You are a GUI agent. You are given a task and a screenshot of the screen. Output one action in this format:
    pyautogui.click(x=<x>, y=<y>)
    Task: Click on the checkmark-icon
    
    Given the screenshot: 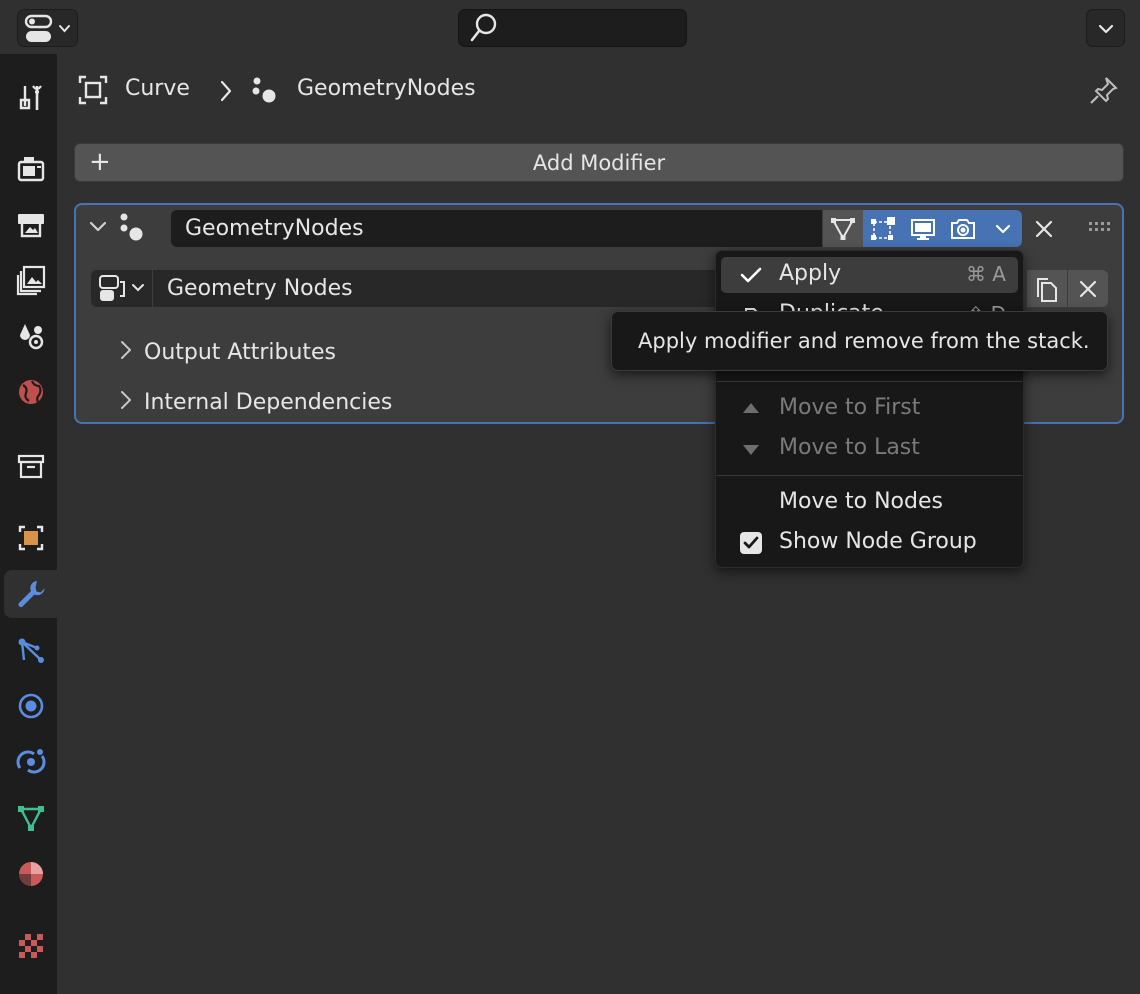 What is the action you would take?
    pyautogui.click(x=751, y=275)
    